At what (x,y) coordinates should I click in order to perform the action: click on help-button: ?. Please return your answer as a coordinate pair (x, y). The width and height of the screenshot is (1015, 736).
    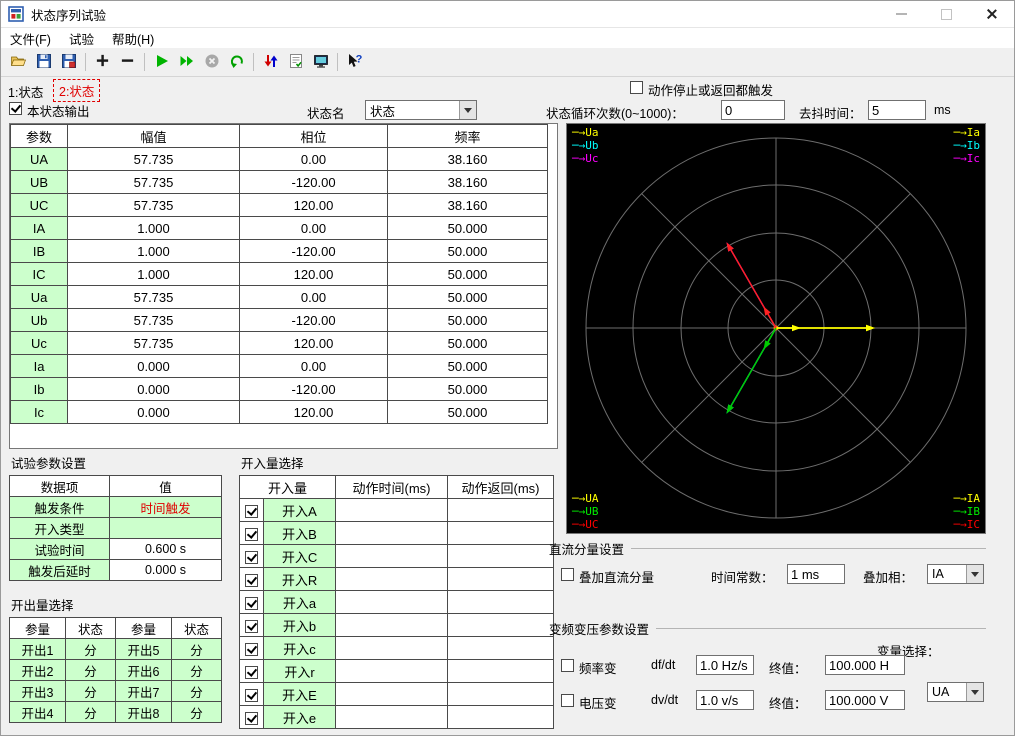
    Looking at the image, I should click on (354, 62).